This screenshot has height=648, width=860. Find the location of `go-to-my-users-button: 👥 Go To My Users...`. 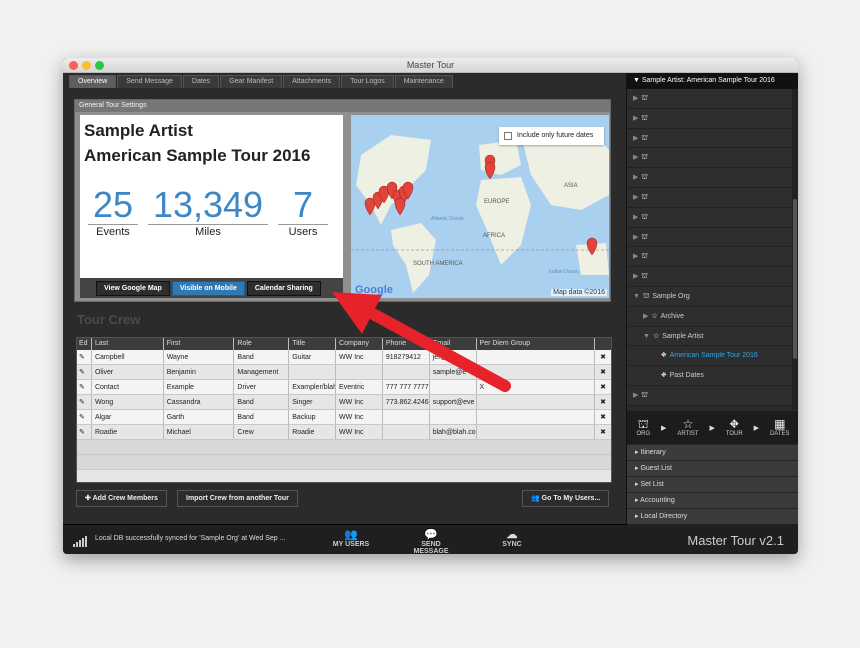

go-to-my-users-button: 👥 Go To My Users... is located at coordinates (566, 498).